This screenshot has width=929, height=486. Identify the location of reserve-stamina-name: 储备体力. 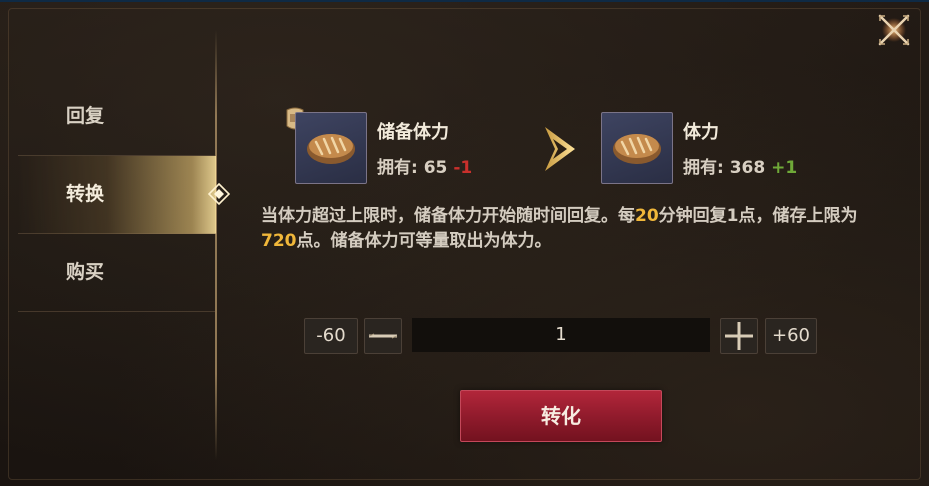
(413, 132).